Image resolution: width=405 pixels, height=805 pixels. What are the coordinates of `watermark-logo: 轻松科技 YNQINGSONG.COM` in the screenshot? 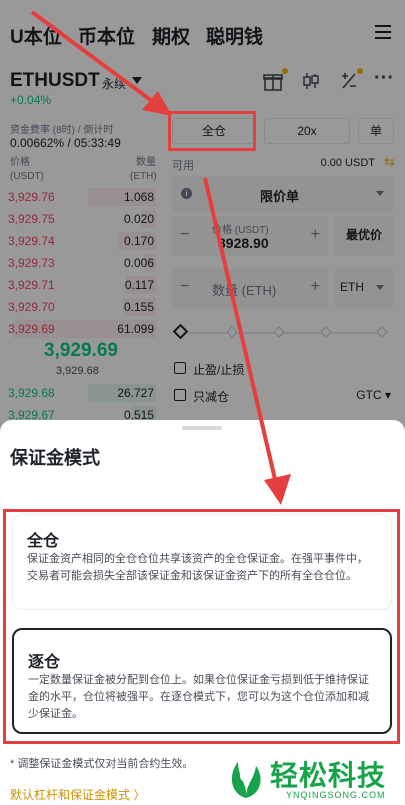 It's located at (312, 778).